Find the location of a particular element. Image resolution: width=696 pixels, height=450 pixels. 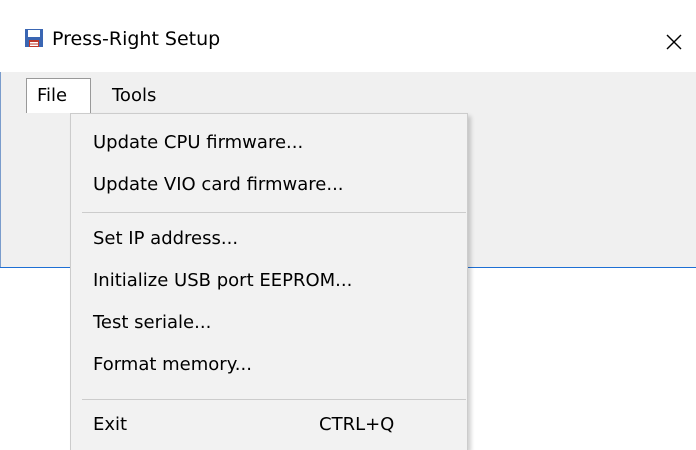

close-icon is located at coordinates (674, 42).